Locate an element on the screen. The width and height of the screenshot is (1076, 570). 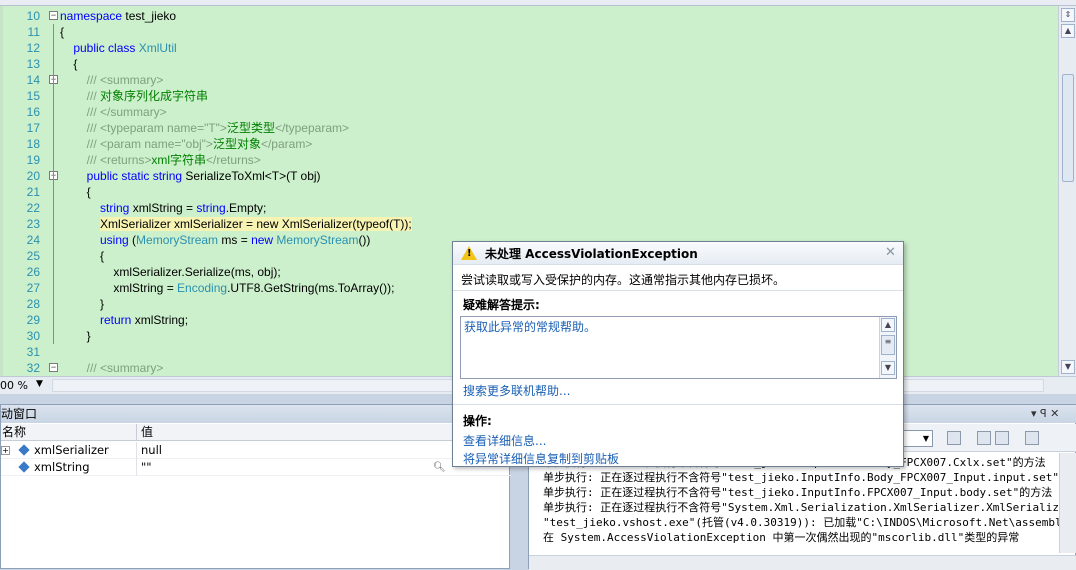
code-text: string xmlString = string.Empty; is located at coordinates (163, 208).